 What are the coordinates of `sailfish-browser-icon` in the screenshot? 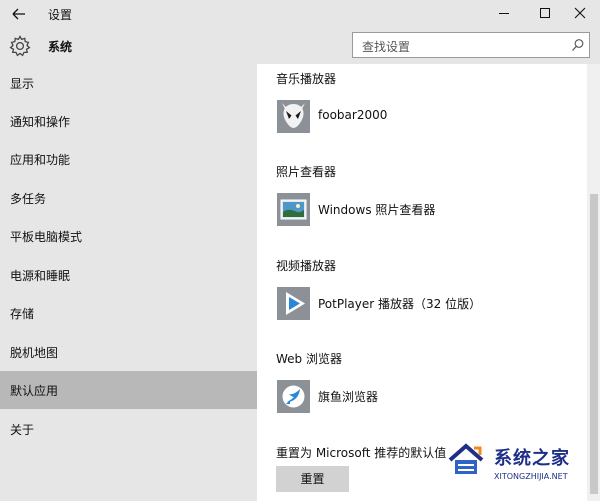 It's located at (293, 396).